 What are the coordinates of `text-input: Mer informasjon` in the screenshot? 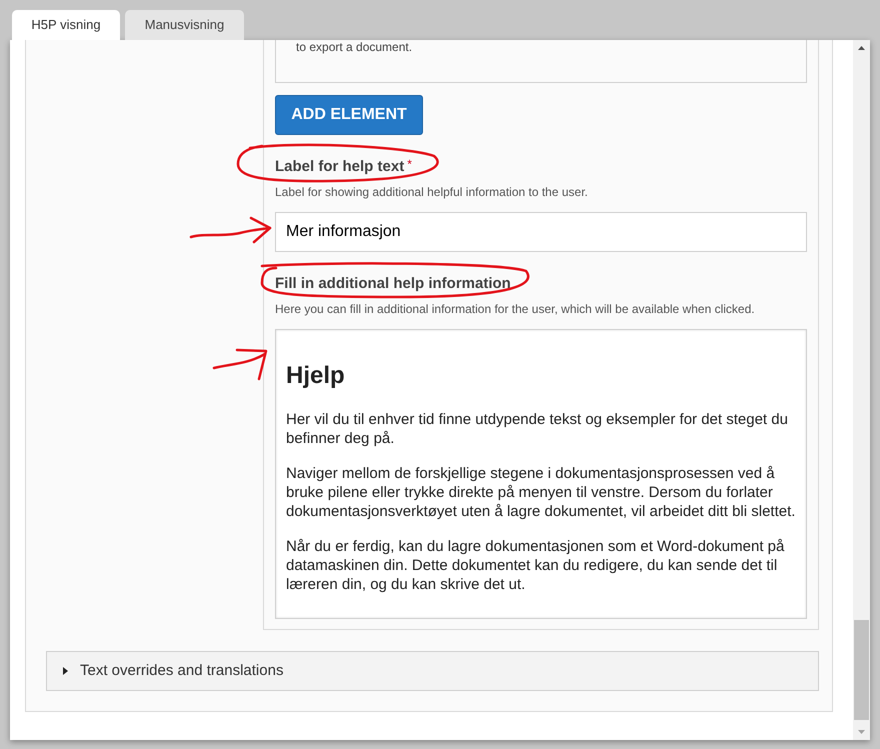 It's located at (541, 232).